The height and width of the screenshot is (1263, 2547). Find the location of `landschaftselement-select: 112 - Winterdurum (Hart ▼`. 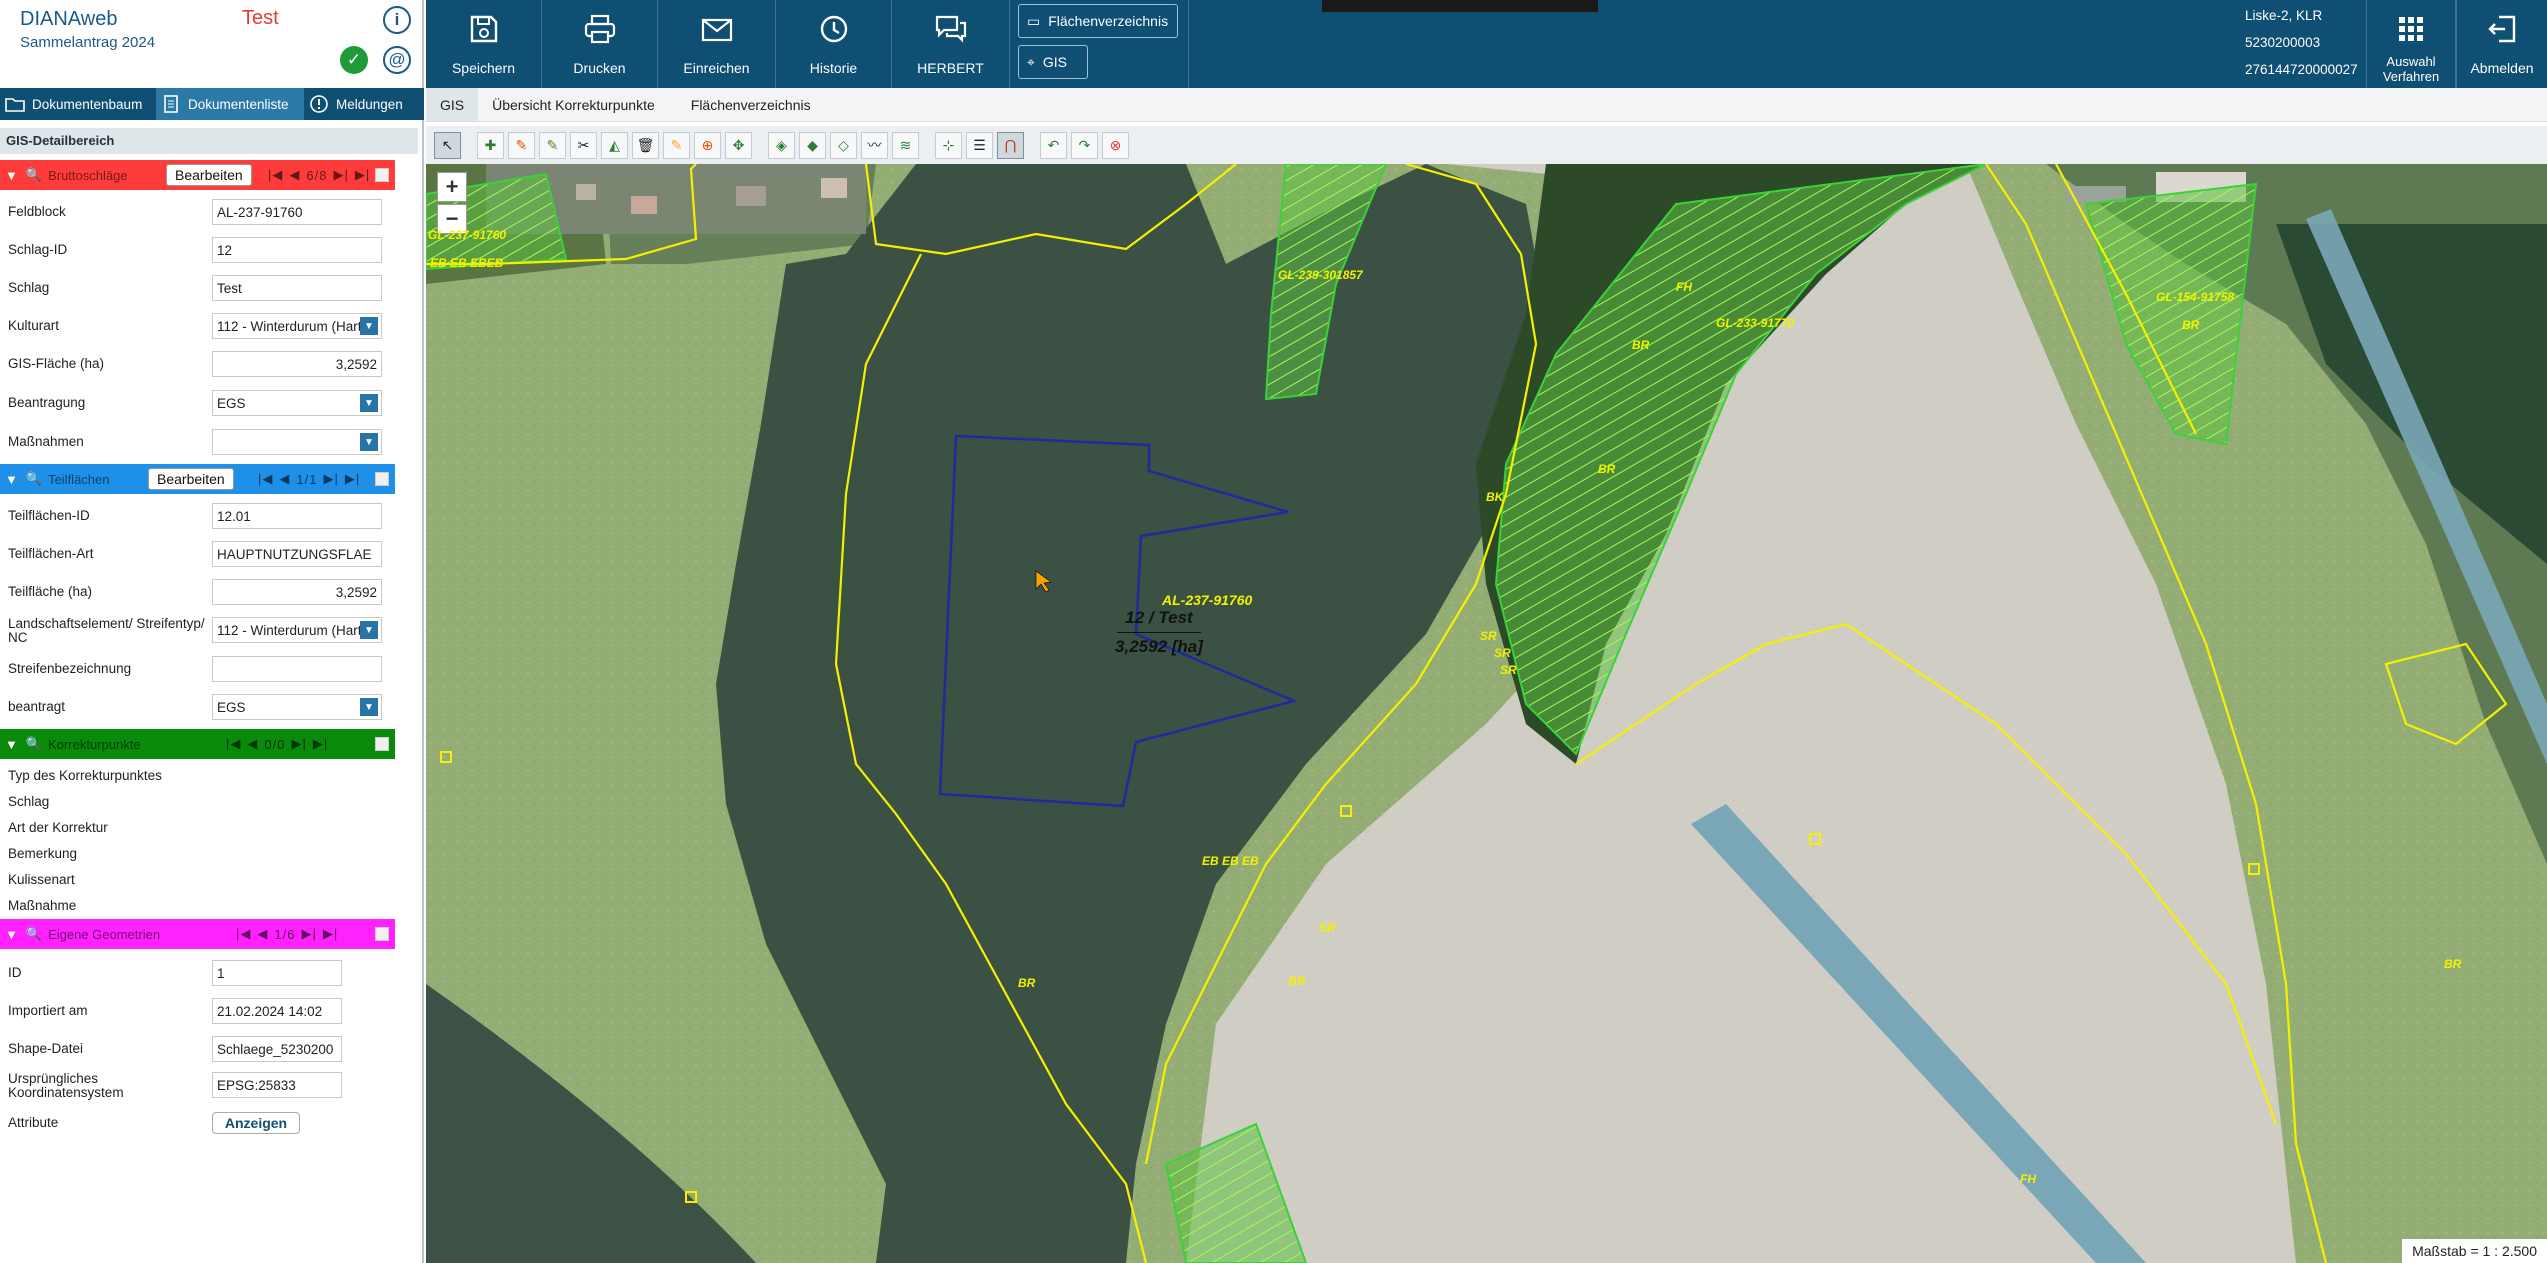

landschaftselement-select: 112 - Winterdurum (Hart ▼ is located at coordinates (297, 630).